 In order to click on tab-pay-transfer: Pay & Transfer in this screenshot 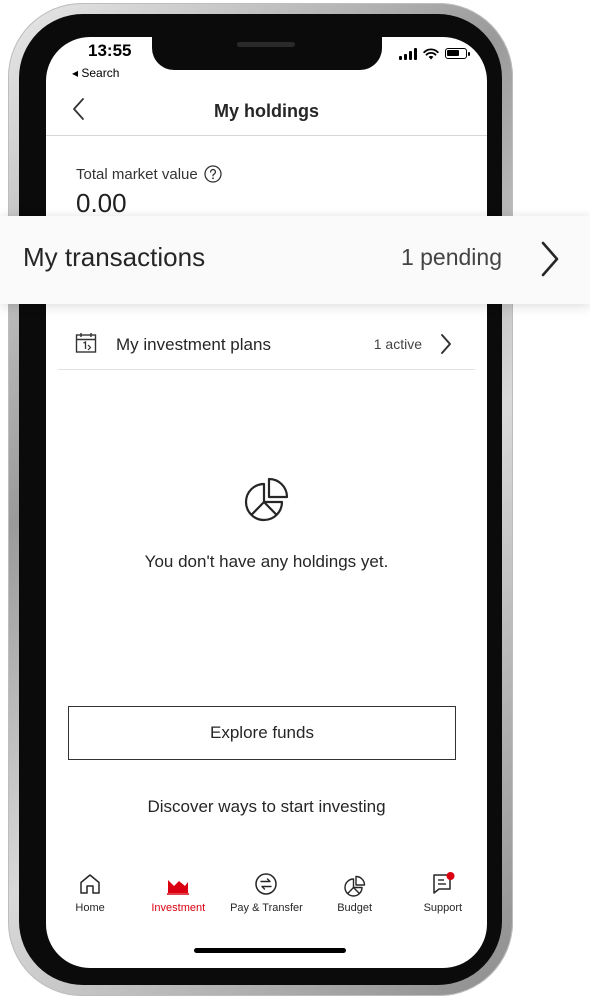, I will do `click(266, 901)`.